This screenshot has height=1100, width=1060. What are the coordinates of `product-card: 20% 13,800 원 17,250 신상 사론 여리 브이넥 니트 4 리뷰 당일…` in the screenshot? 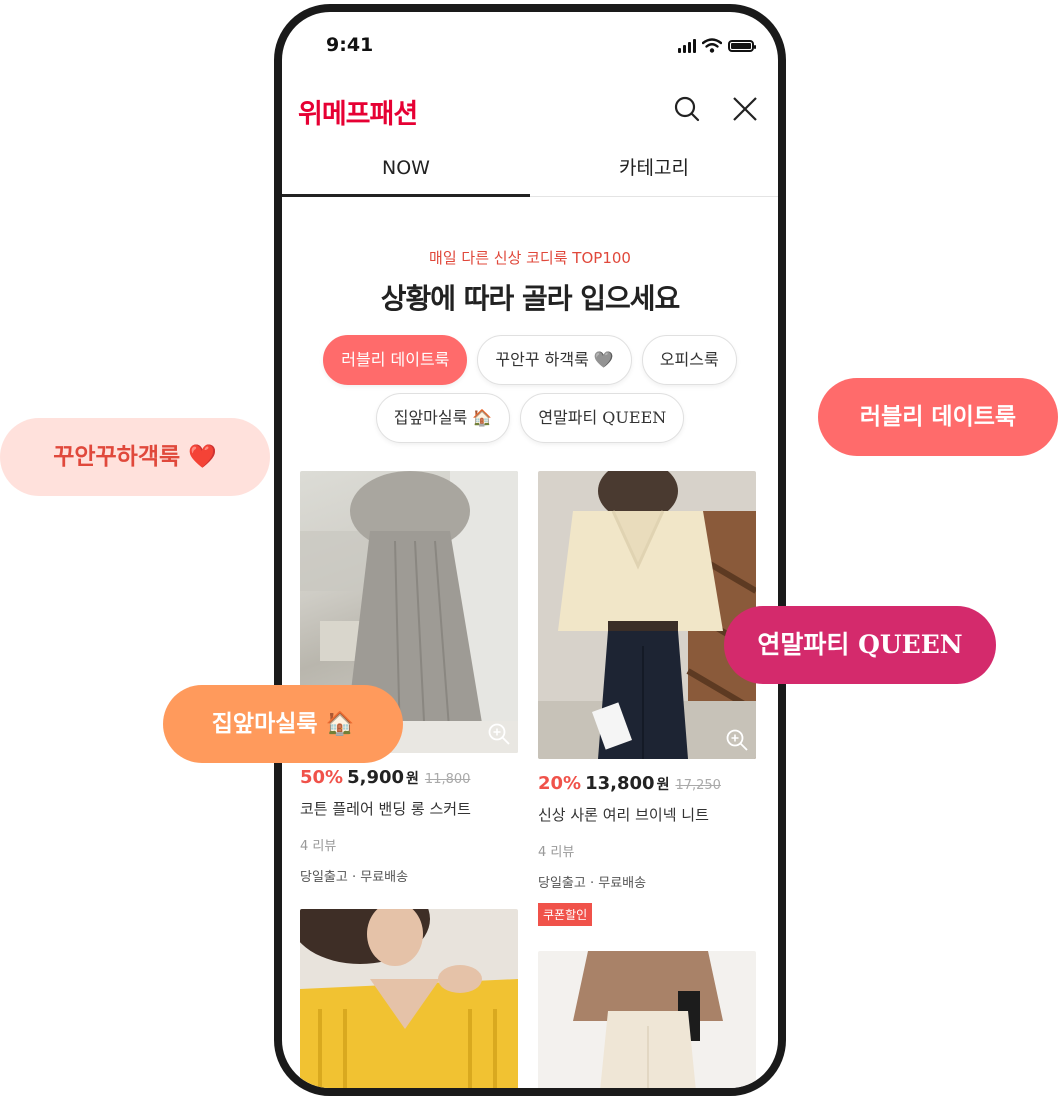 It's located at (647, 698).